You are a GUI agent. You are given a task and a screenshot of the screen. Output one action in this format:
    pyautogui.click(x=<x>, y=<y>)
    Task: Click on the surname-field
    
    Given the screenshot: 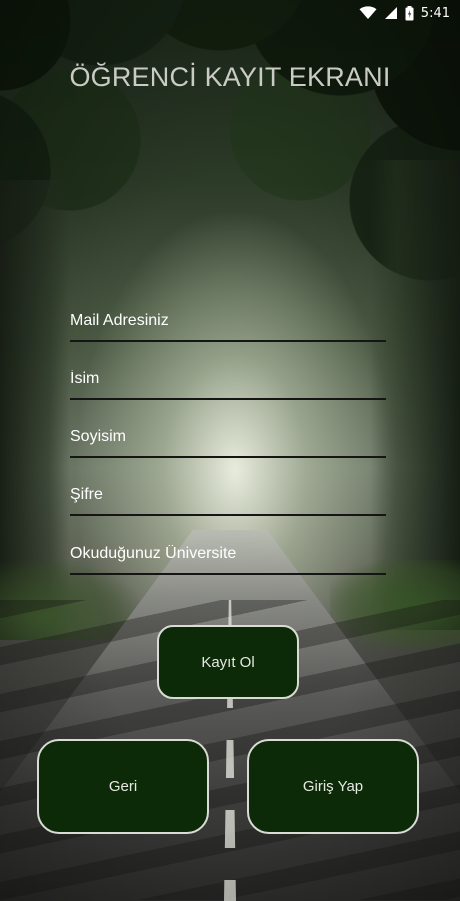 What is the action you would take?
    pyautogui.click(x=228, y=441)
    